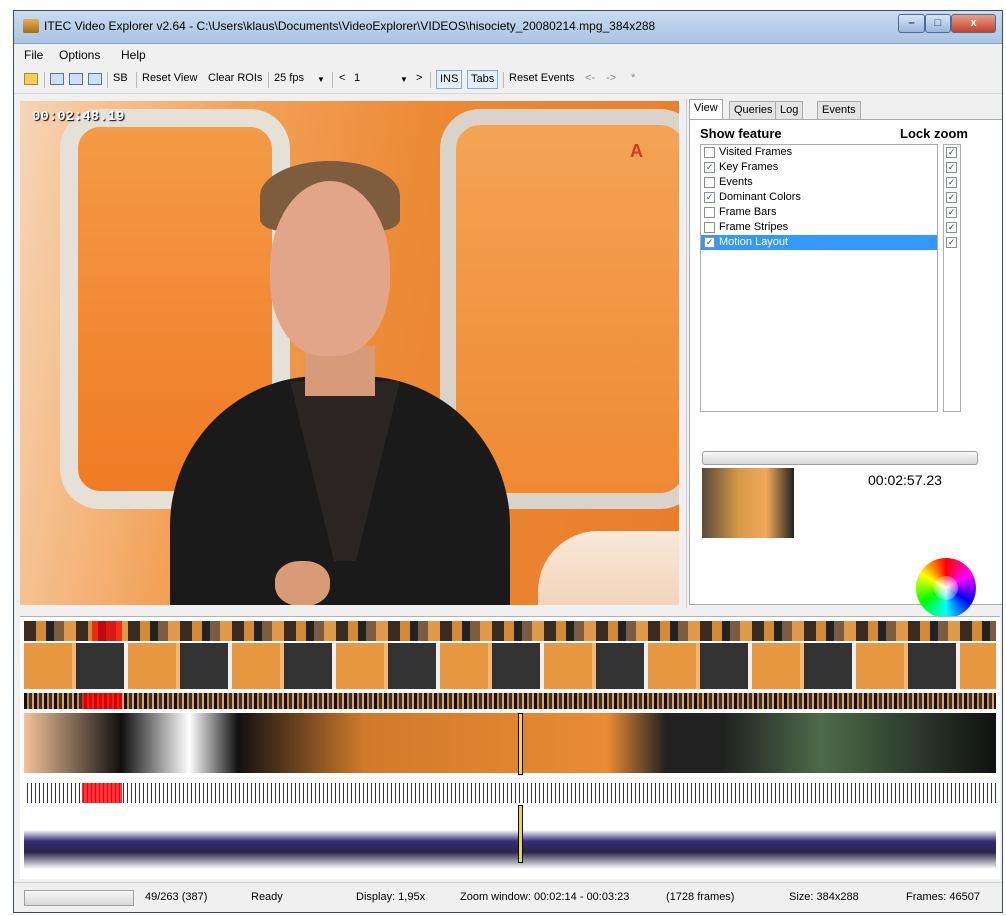  Describe the element at coordinates (541, 78) in the screenshot. I see `reset-events-button: Reset Events` at that location.